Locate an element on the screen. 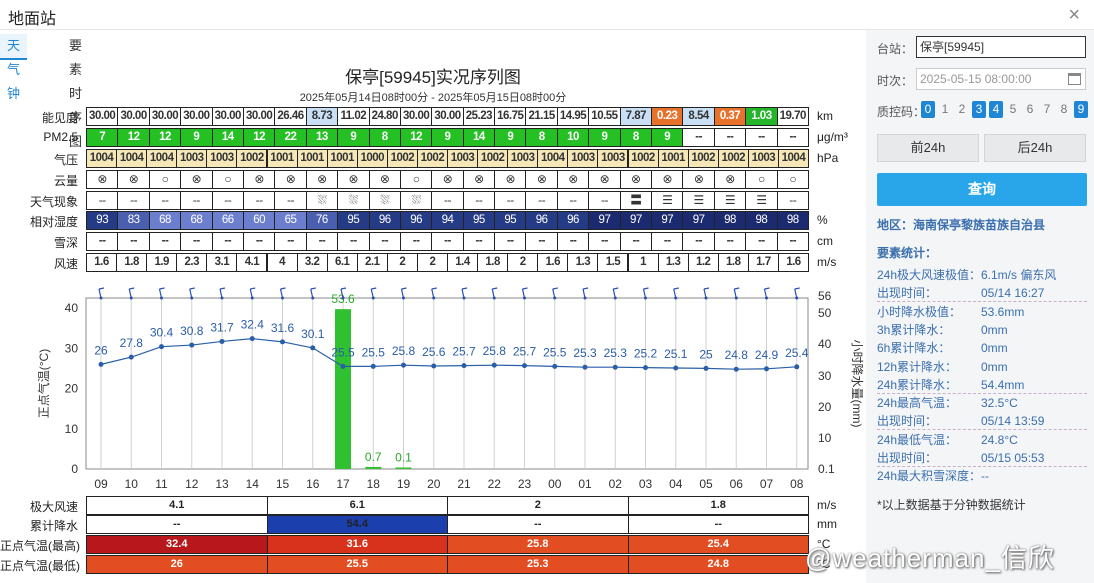  tab-weather-clock: 天气钟 is located at coordinates (14, 67).